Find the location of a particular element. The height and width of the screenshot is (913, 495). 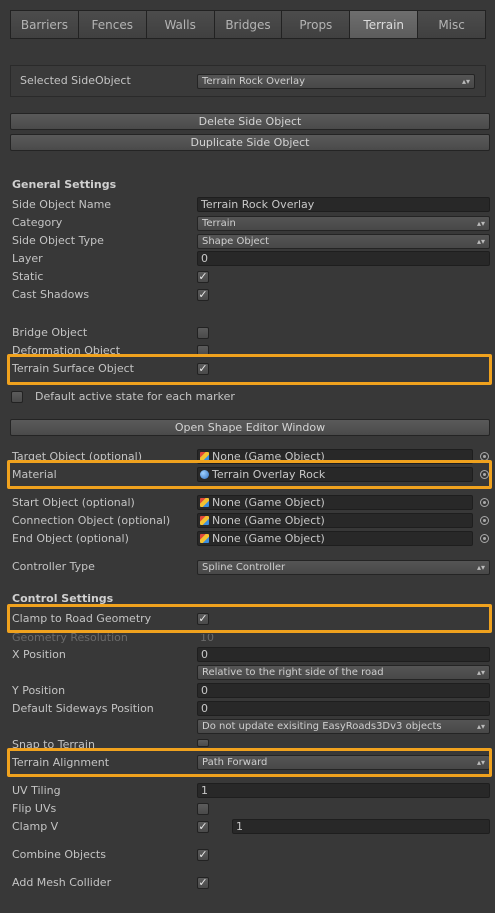

add-mesh-collider-label: Add Mesh Collider is located at coordinates (62, 882).